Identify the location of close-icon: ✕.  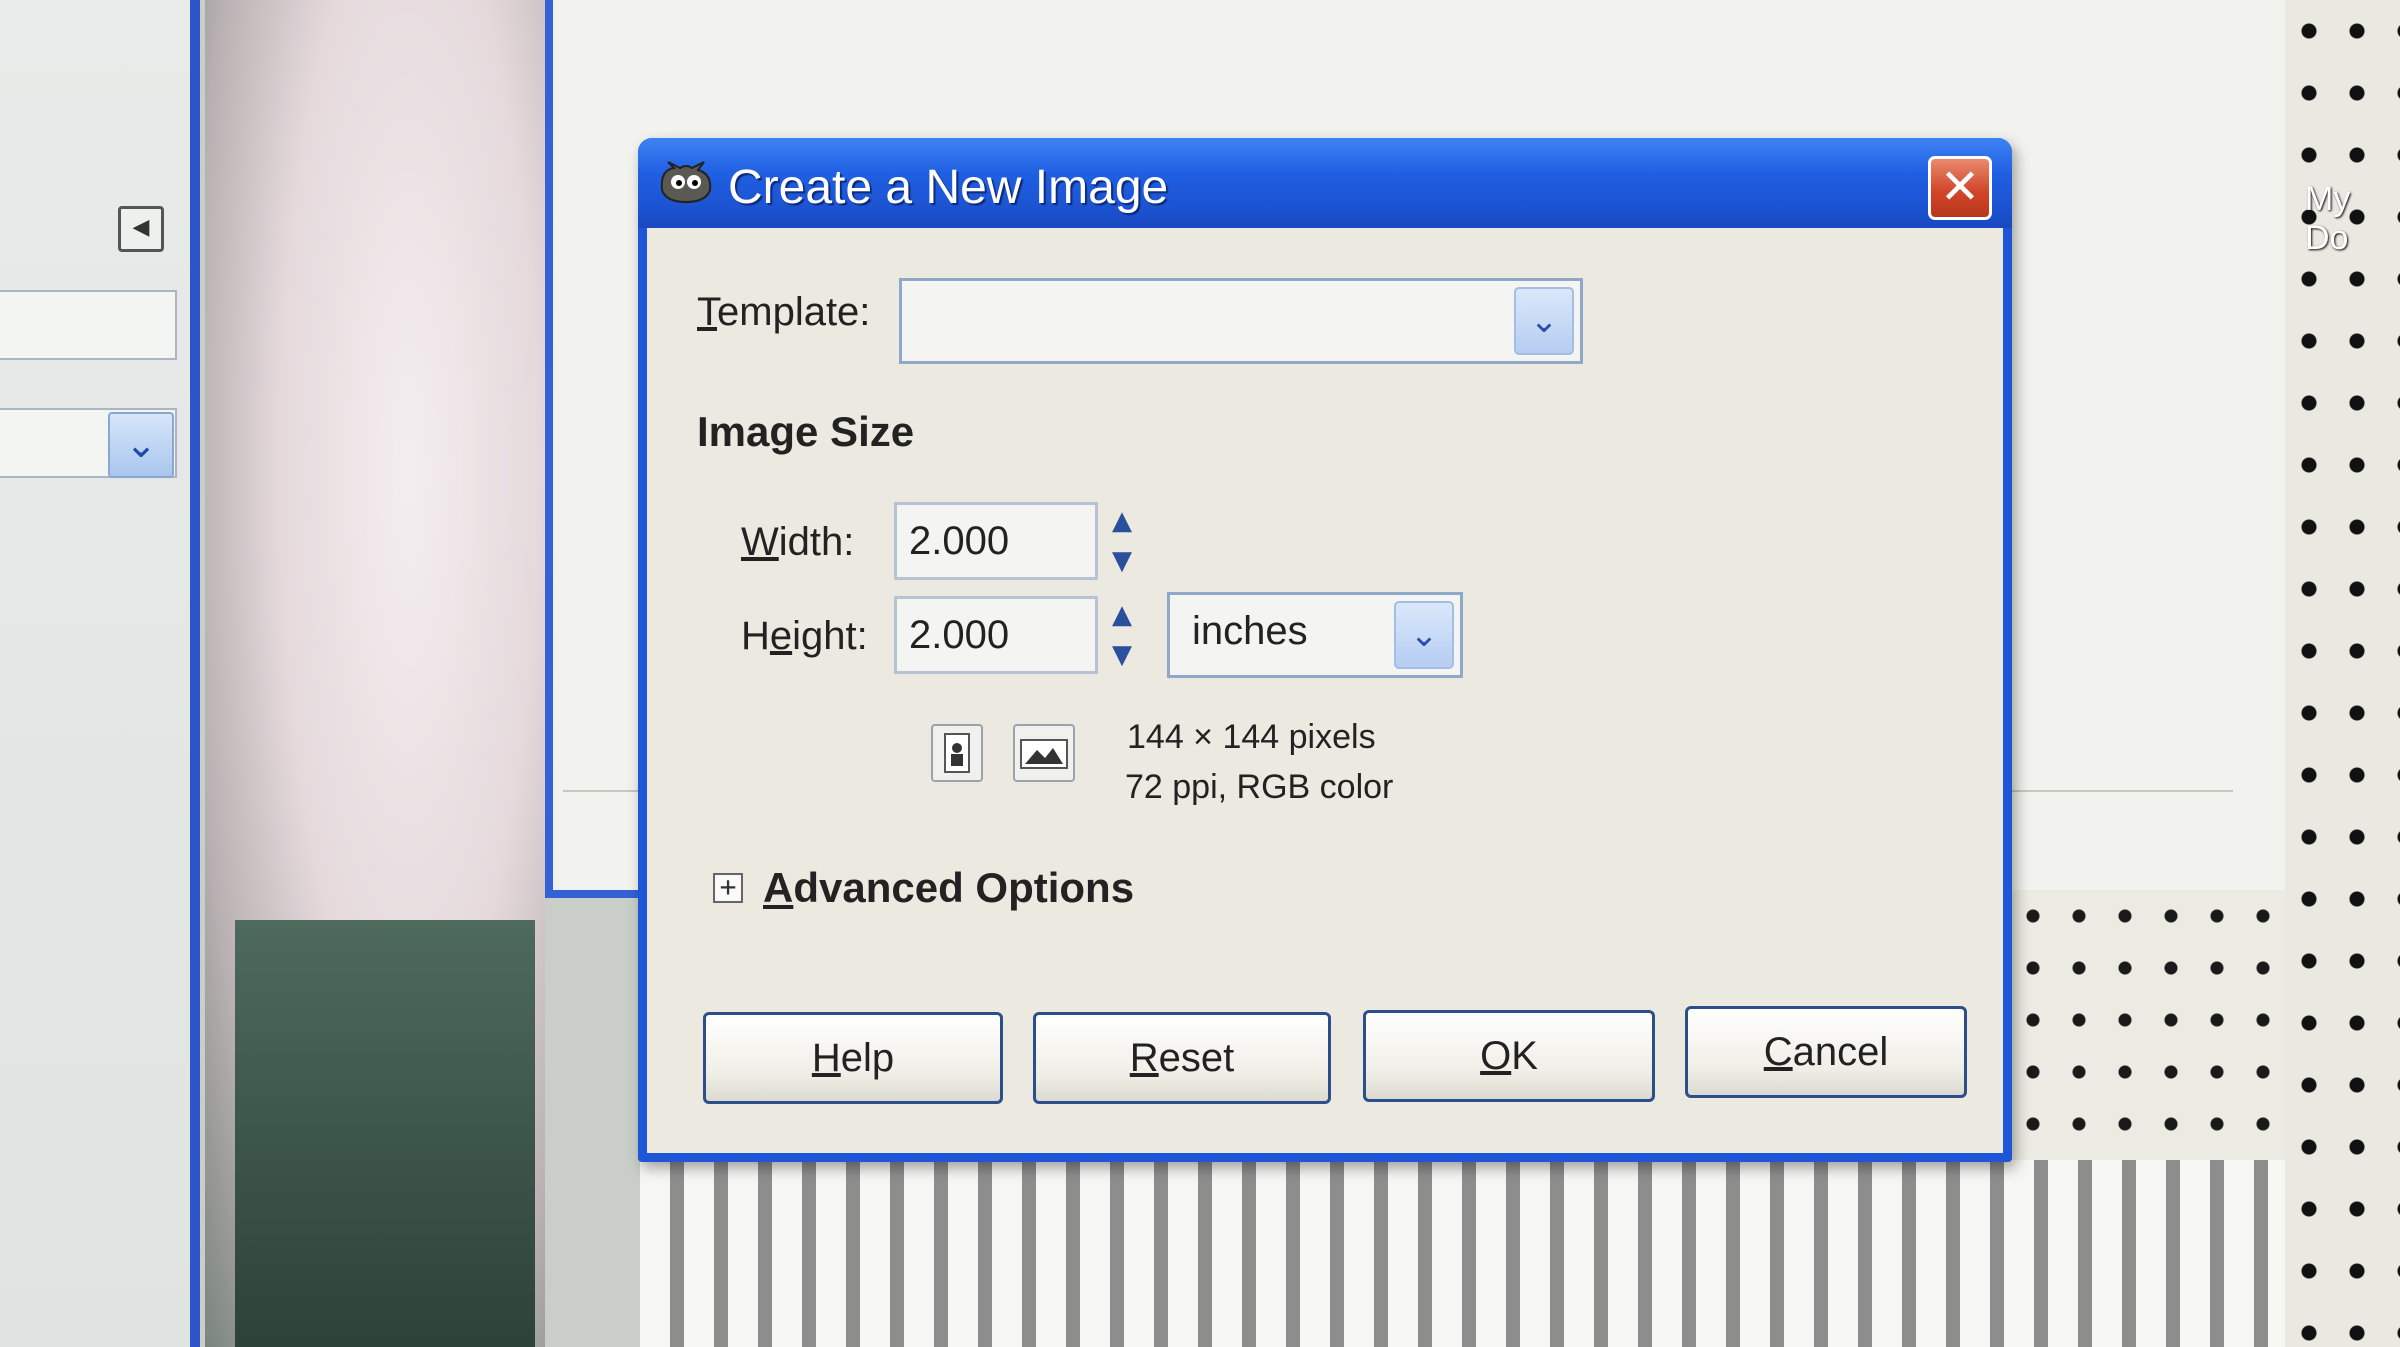
(1960, 187).